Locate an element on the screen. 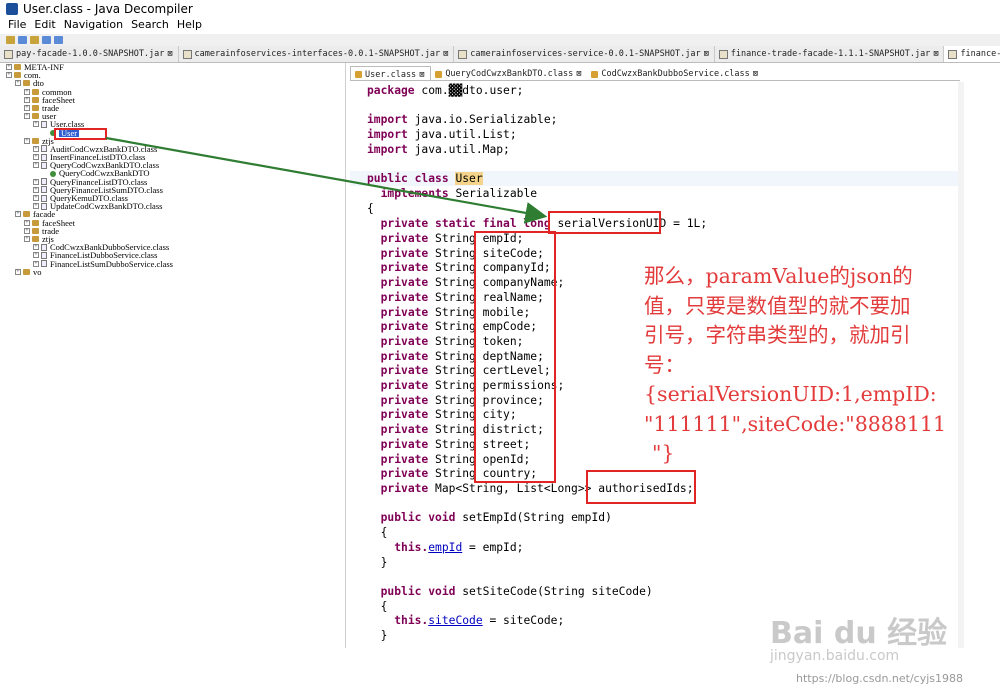 The width and height of the screenshot is (1000, 694). annotation-line: {serialVersionUID:1,empID: is located at coordinates (790, 394).